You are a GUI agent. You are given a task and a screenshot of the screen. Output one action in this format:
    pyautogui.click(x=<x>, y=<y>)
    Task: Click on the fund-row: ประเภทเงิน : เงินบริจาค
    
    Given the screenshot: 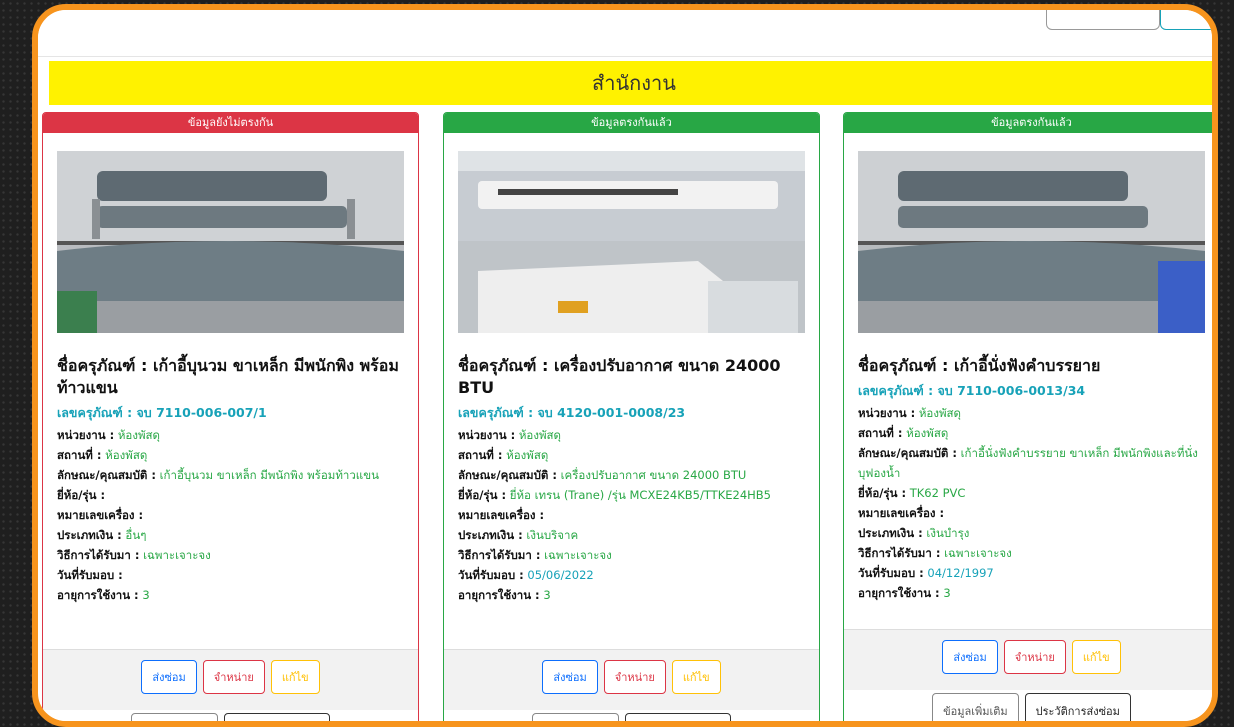 What is the action you would take?
    pyautogui.click(x=518, y=535)
    